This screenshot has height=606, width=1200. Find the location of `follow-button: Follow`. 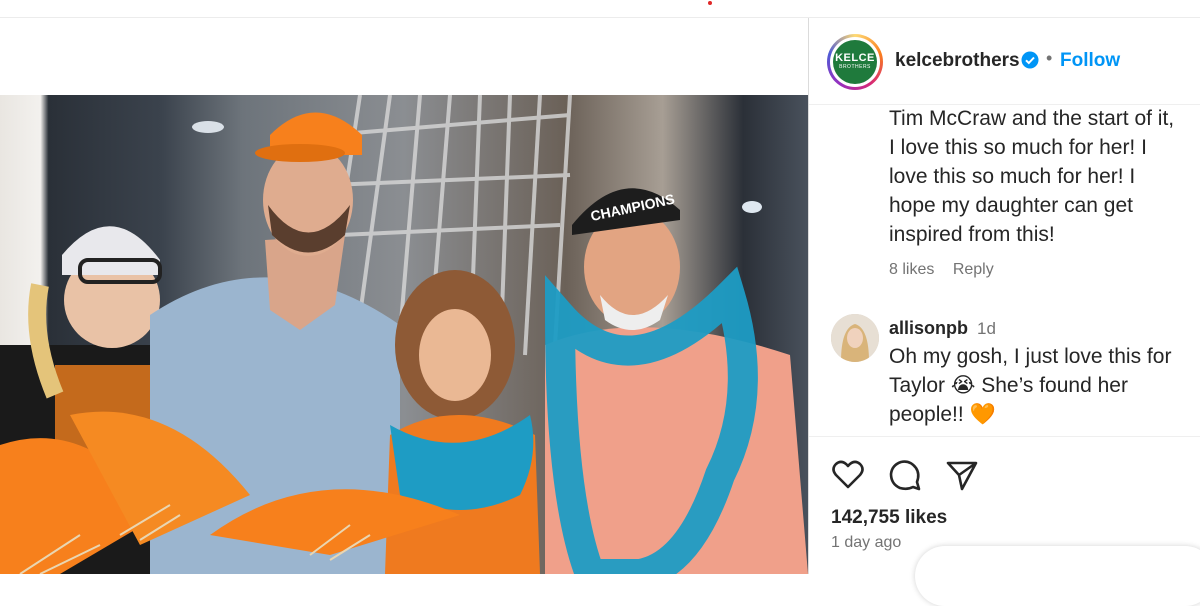

follow-button: Follow is located at coordinates (1090, 61).